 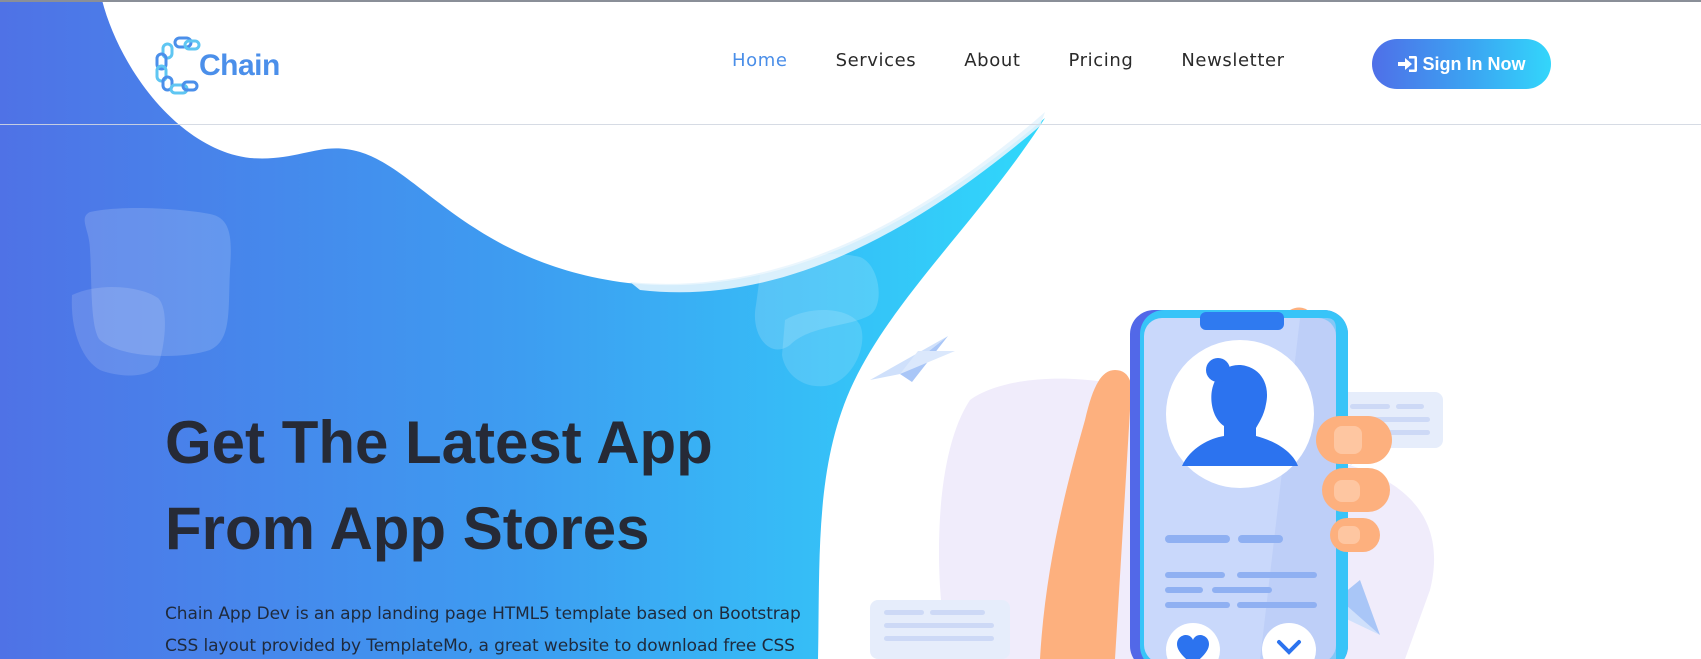 What do you see at coordinates (1032, 60) in the screenshot?
I see `nav-menu: Home Services About Pricing Newsletter` at bounding box center [1032, 60].